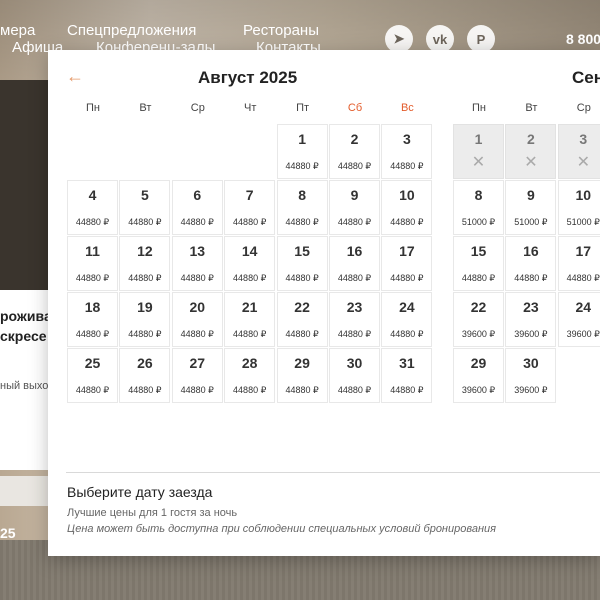 This screenshot has width=600, height=600. I want to click on weekday-label: Вс, so click(407, 108).